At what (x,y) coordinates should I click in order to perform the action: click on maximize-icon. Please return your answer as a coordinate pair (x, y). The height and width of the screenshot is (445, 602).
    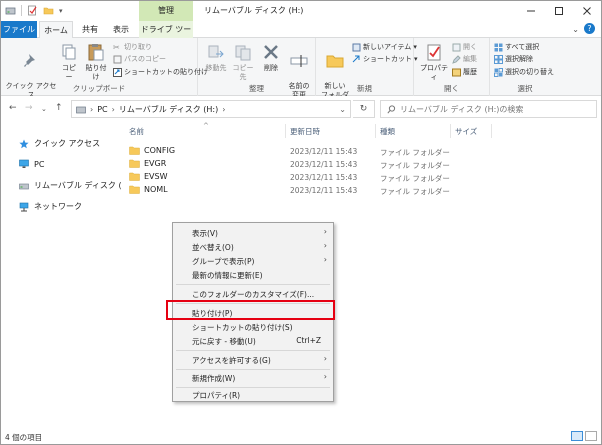
    Looking at the image, I should click on (559, 11).